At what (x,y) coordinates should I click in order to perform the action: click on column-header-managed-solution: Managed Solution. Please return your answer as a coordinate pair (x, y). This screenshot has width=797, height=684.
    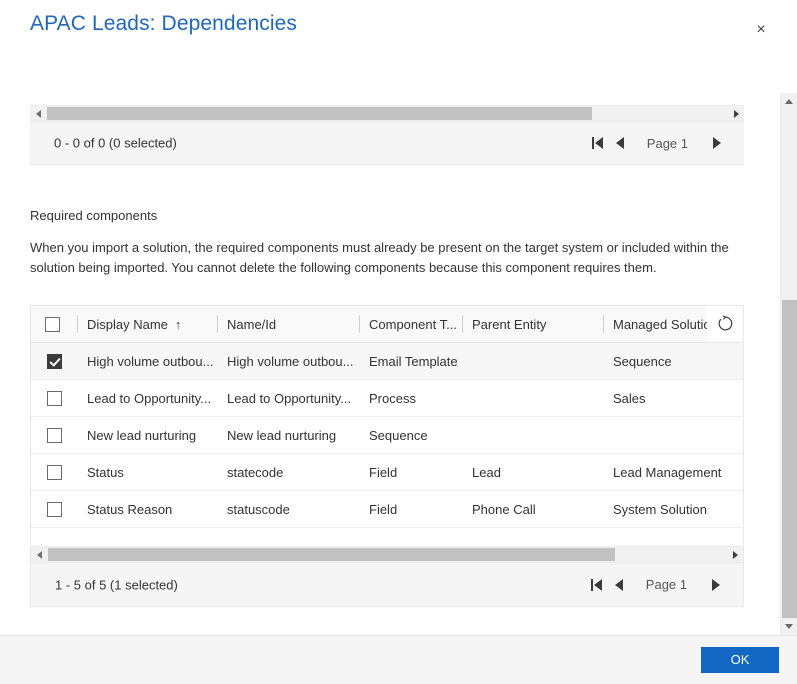
    Looking at the image, I should click on (673, 324).